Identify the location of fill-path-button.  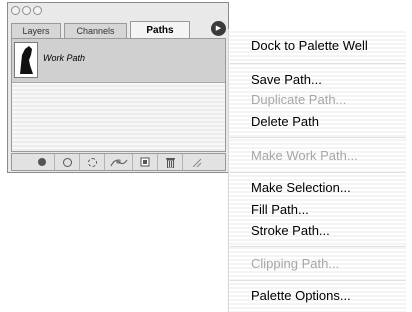
(42, 162).